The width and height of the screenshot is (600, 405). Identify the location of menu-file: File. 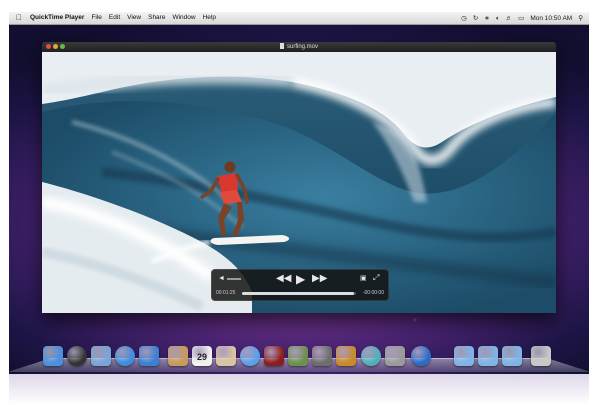
(96, 18).